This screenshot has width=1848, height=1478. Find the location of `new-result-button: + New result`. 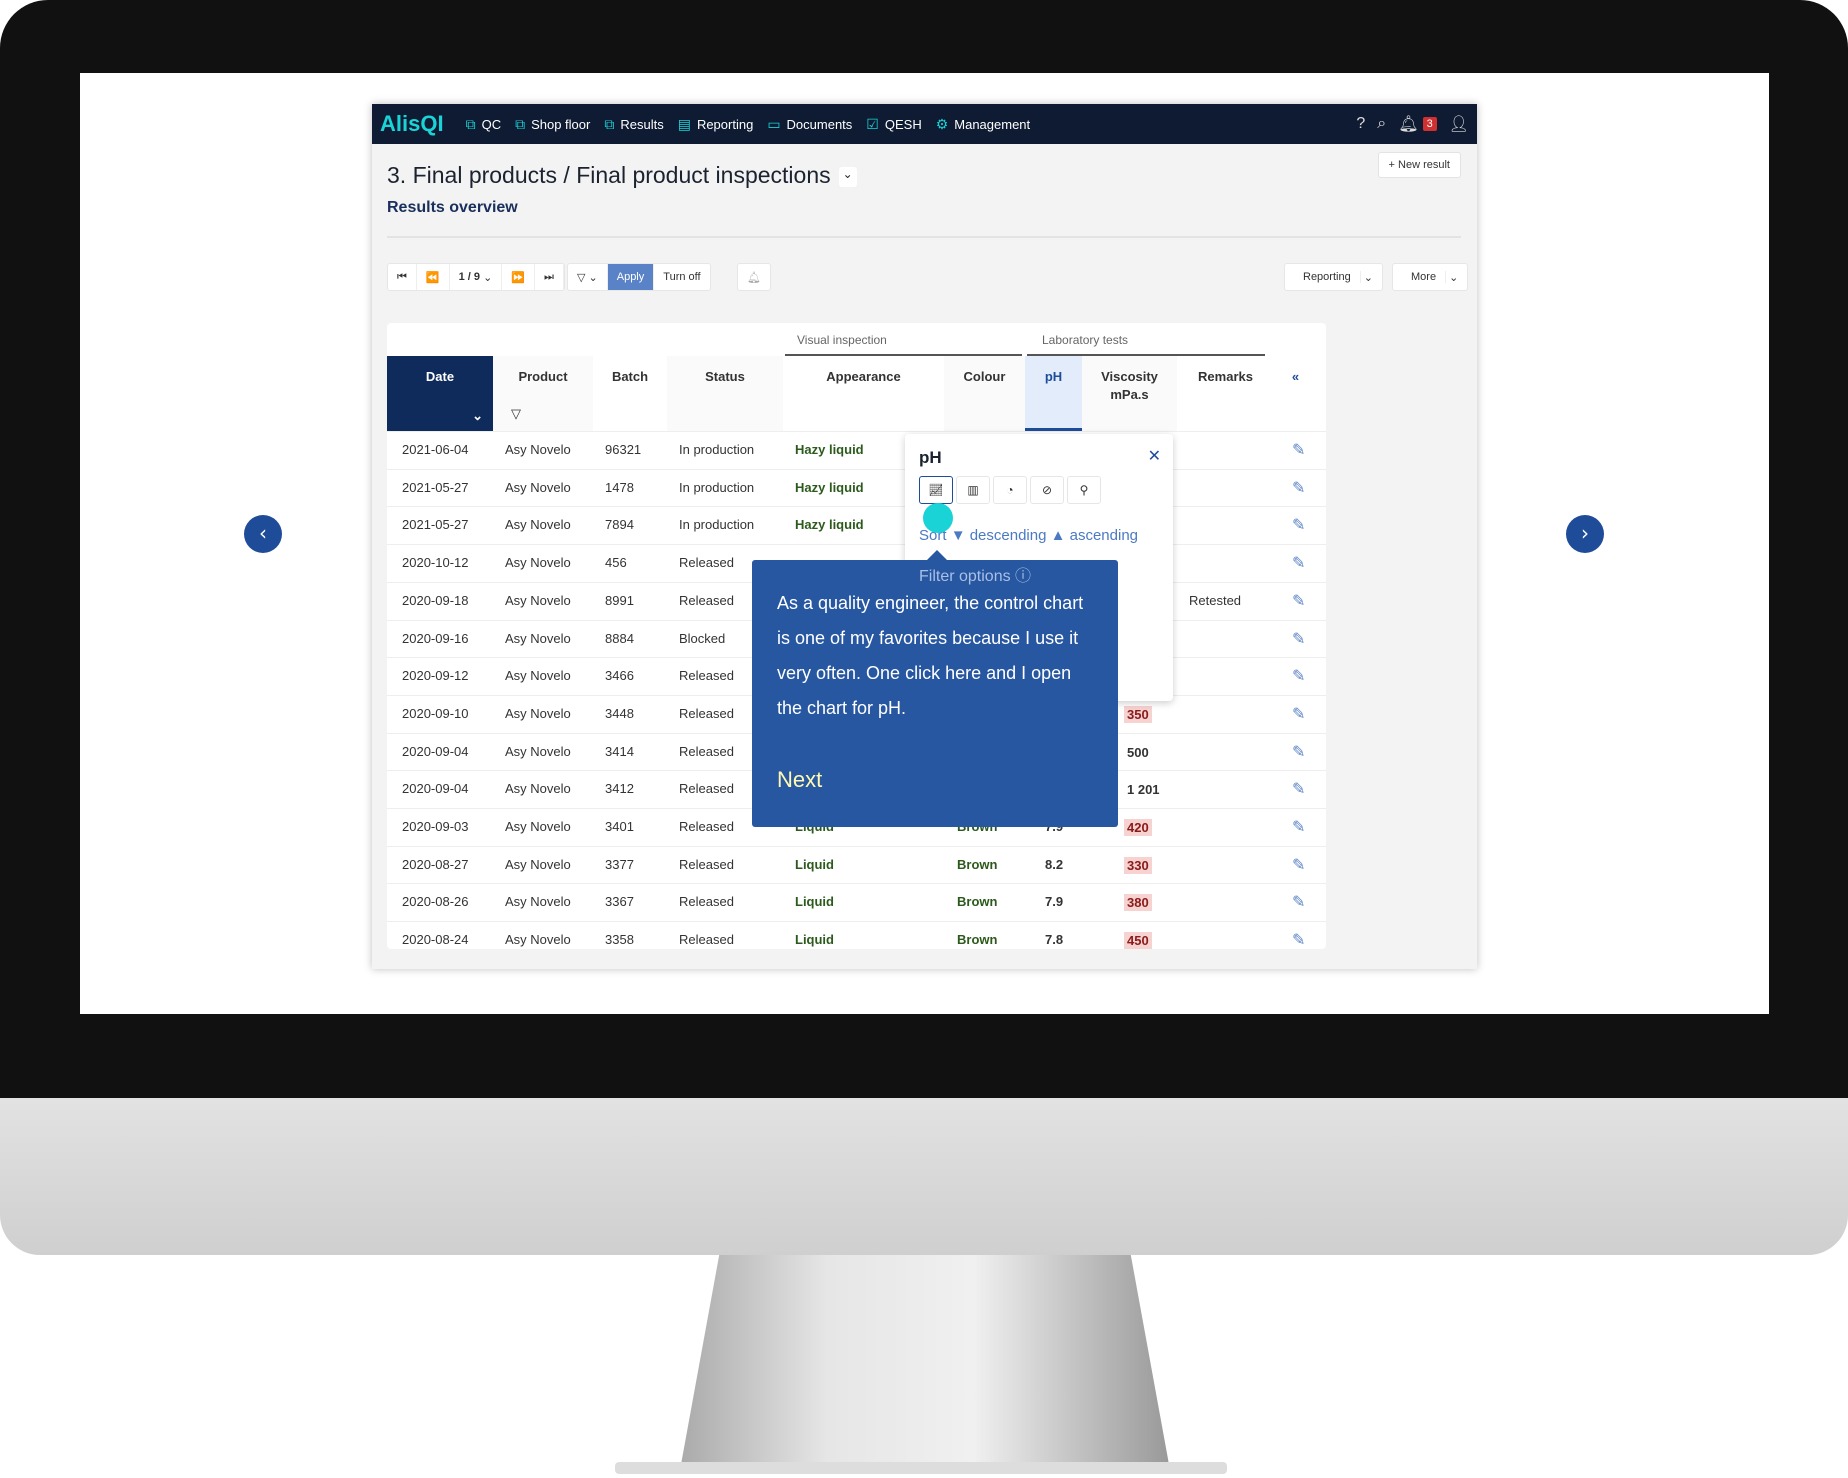

new-result-button: + New result is located at coordinates (1419, 165).